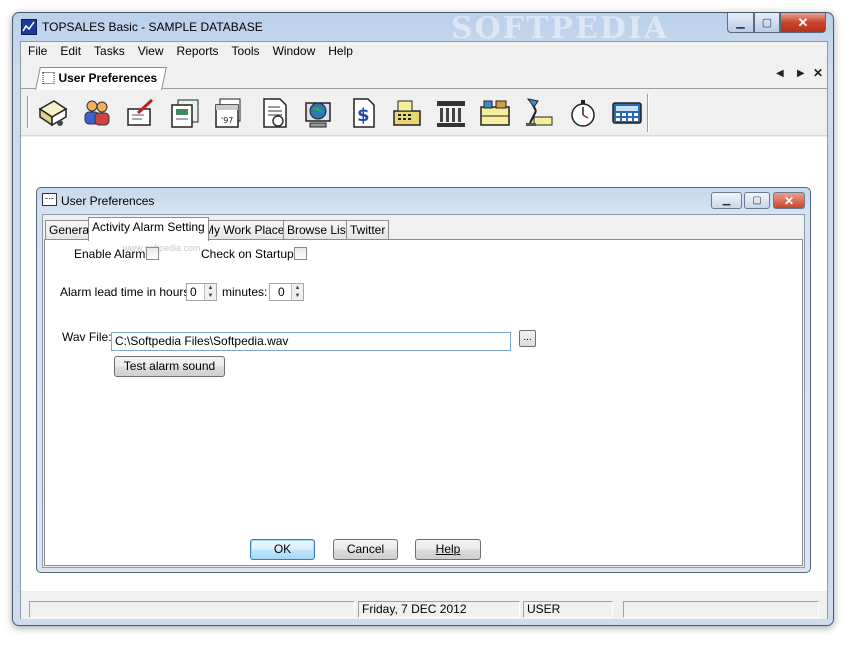 The width and height of the screenshot is (855, 646). What do you see at coordinates (801, 73) in the screenshot?
I see `tab-scroll-right-icon: ▶` at bounding box center [801, 73].